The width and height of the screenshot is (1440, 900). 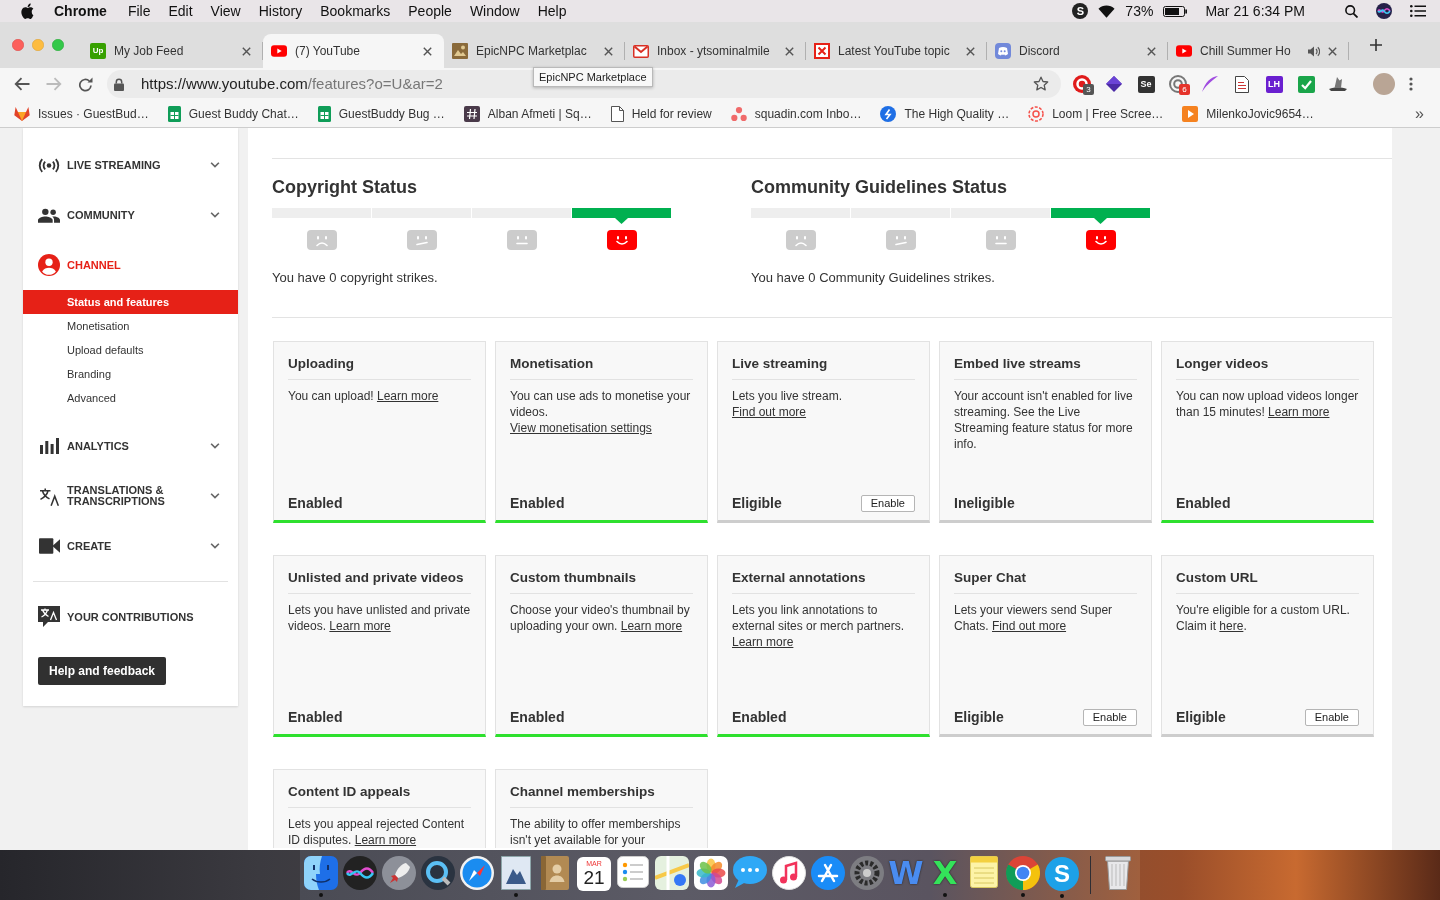 I want to click on menubar-clock: Mar 21 6:34 PM, so click(x=1255, y=11).